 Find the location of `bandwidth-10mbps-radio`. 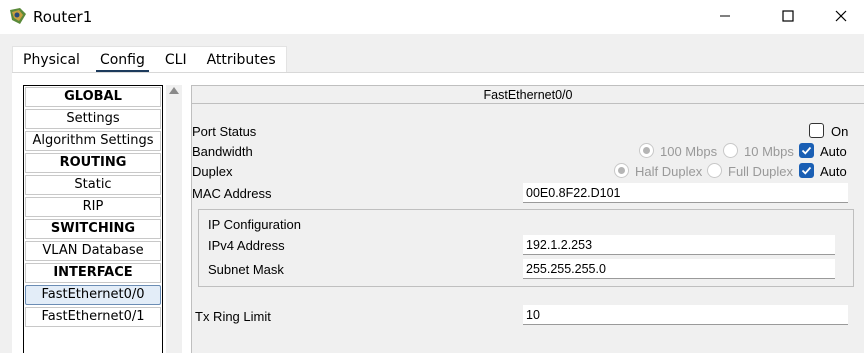

bandwidth-10mbps-radio is located at coordinates (730, 150).